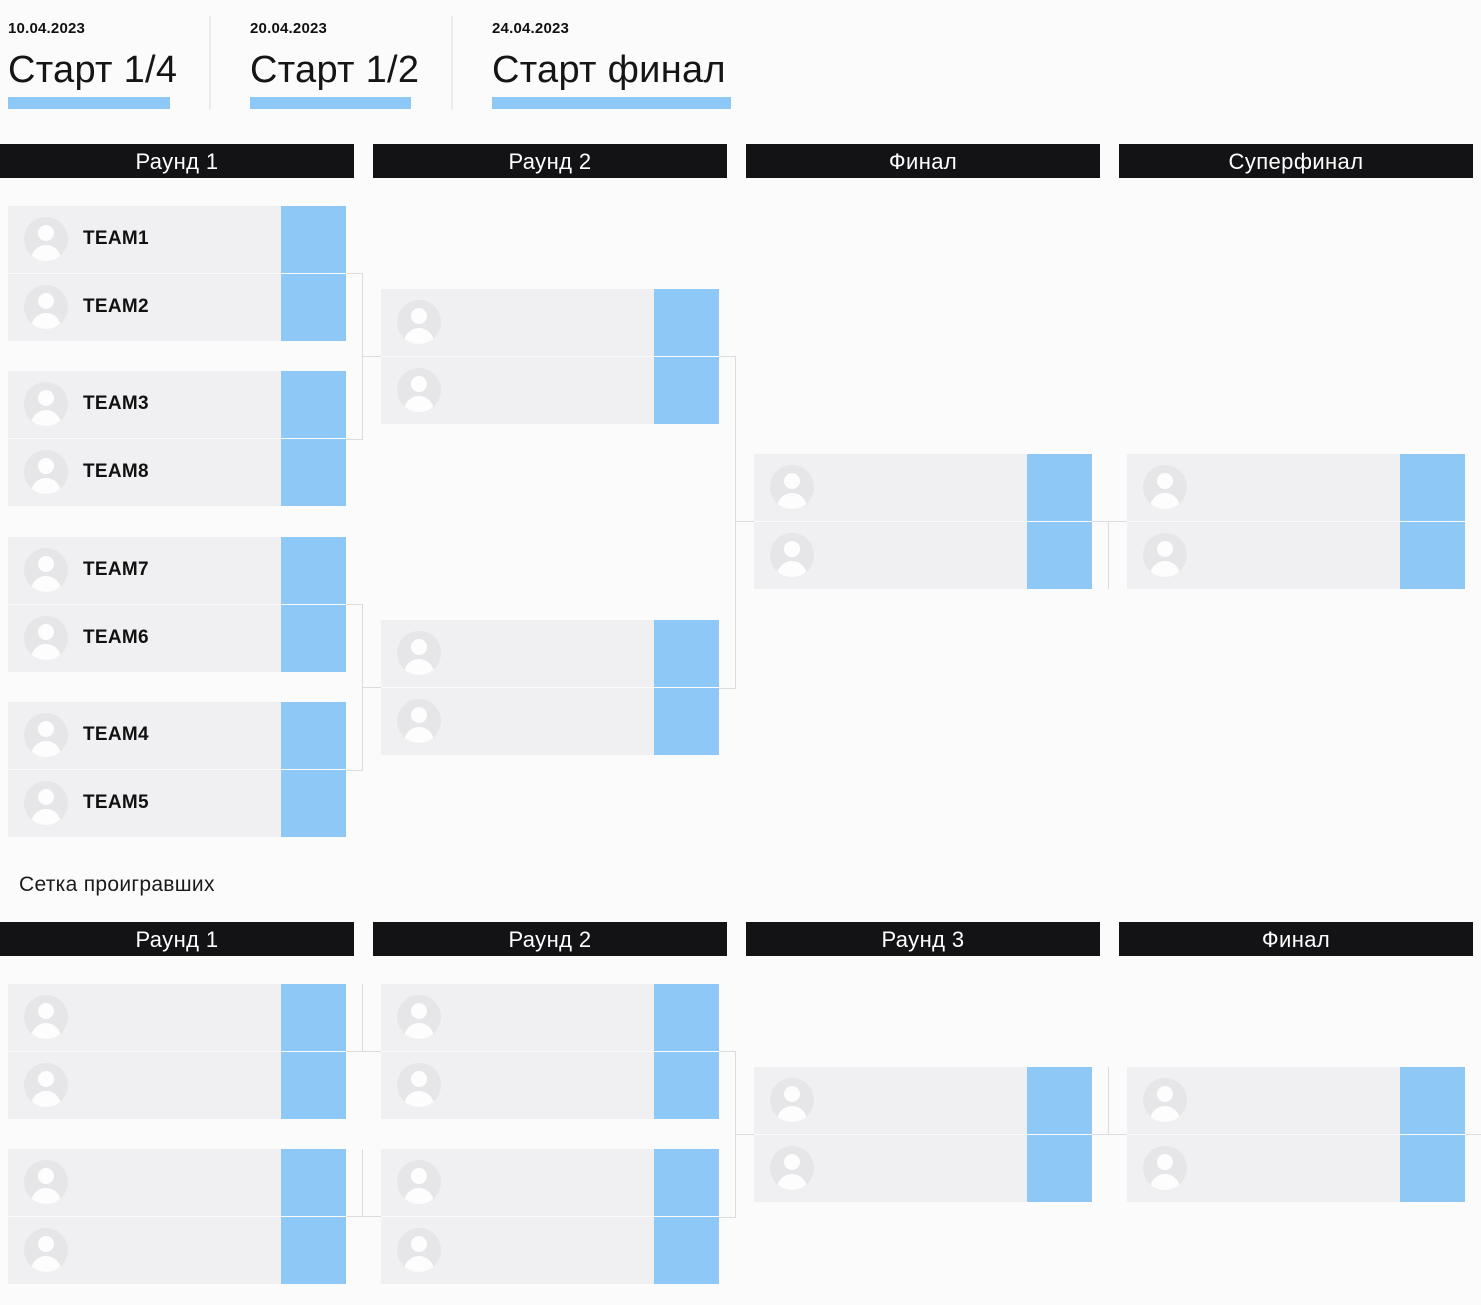 The image size is (1481, 1305). I want to click on round-header: Раунд 3, so click(923, 939).